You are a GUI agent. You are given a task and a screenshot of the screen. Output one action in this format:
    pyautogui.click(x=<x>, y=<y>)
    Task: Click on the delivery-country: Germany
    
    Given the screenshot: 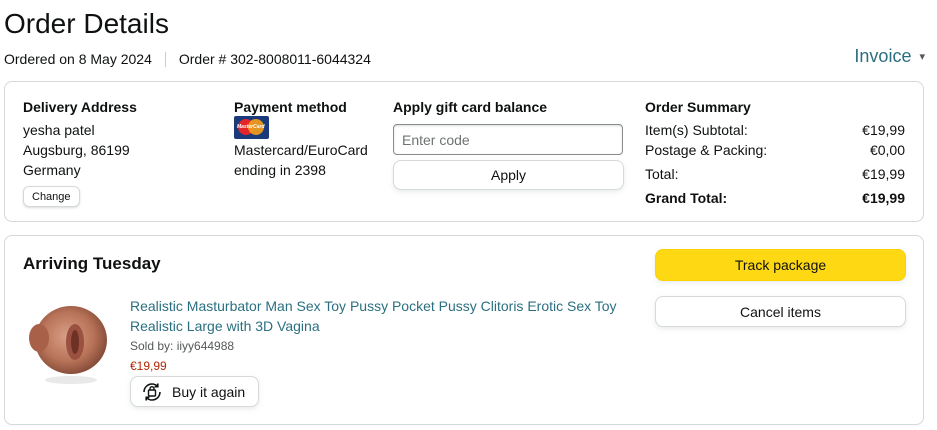 What is the action you would take?
    pyautogui.click(x=52, y=170)
    